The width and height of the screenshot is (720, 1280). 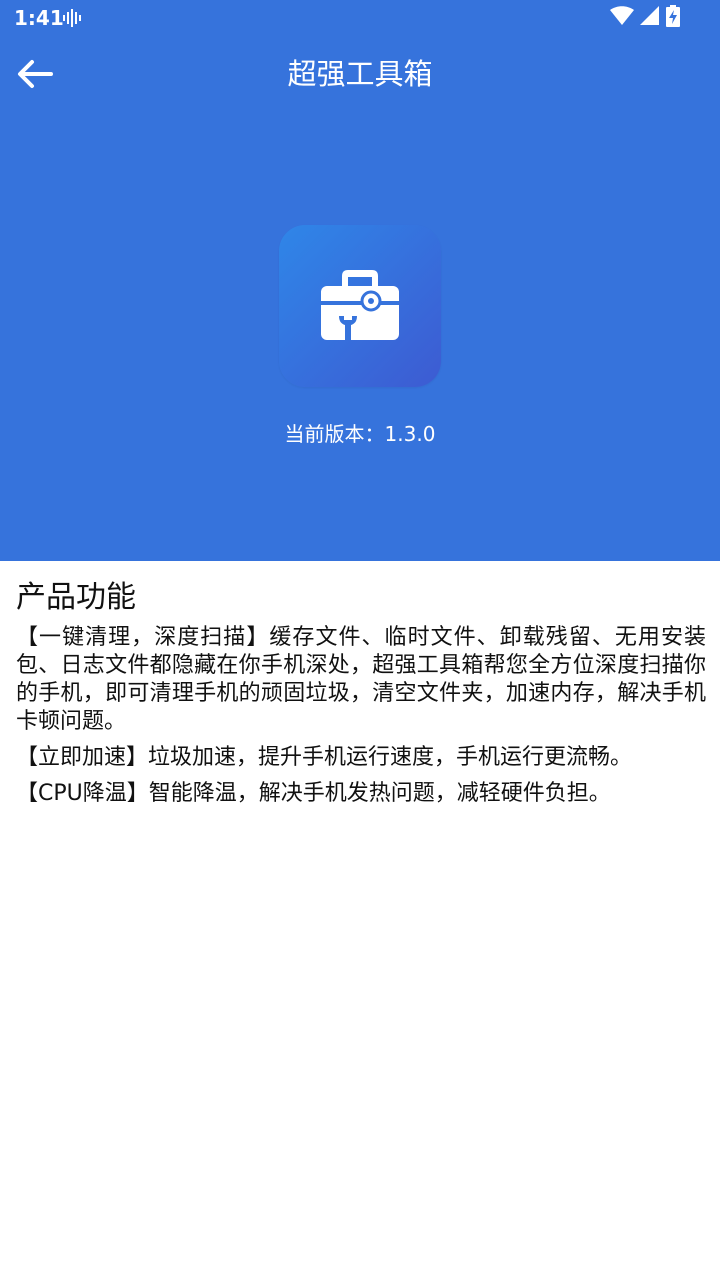 What do you see at coordinates (324, 757) in the screenshot?
I see `feature-paragraph-speed: 【立即加速】垃圾加速，提升手机运行速度，手机运行更流畅。` at bounding box center [324, 757].